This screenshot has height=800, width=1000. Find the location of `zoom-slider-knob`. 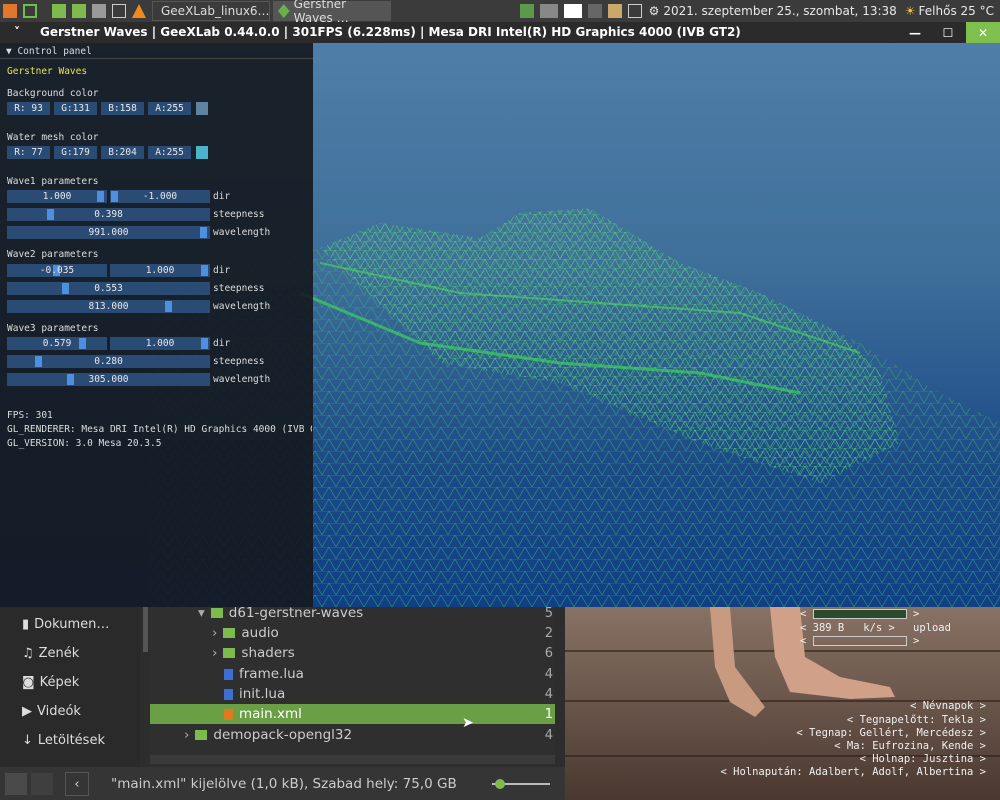

zoom-slider-knob is located at coordinates (500, 784).